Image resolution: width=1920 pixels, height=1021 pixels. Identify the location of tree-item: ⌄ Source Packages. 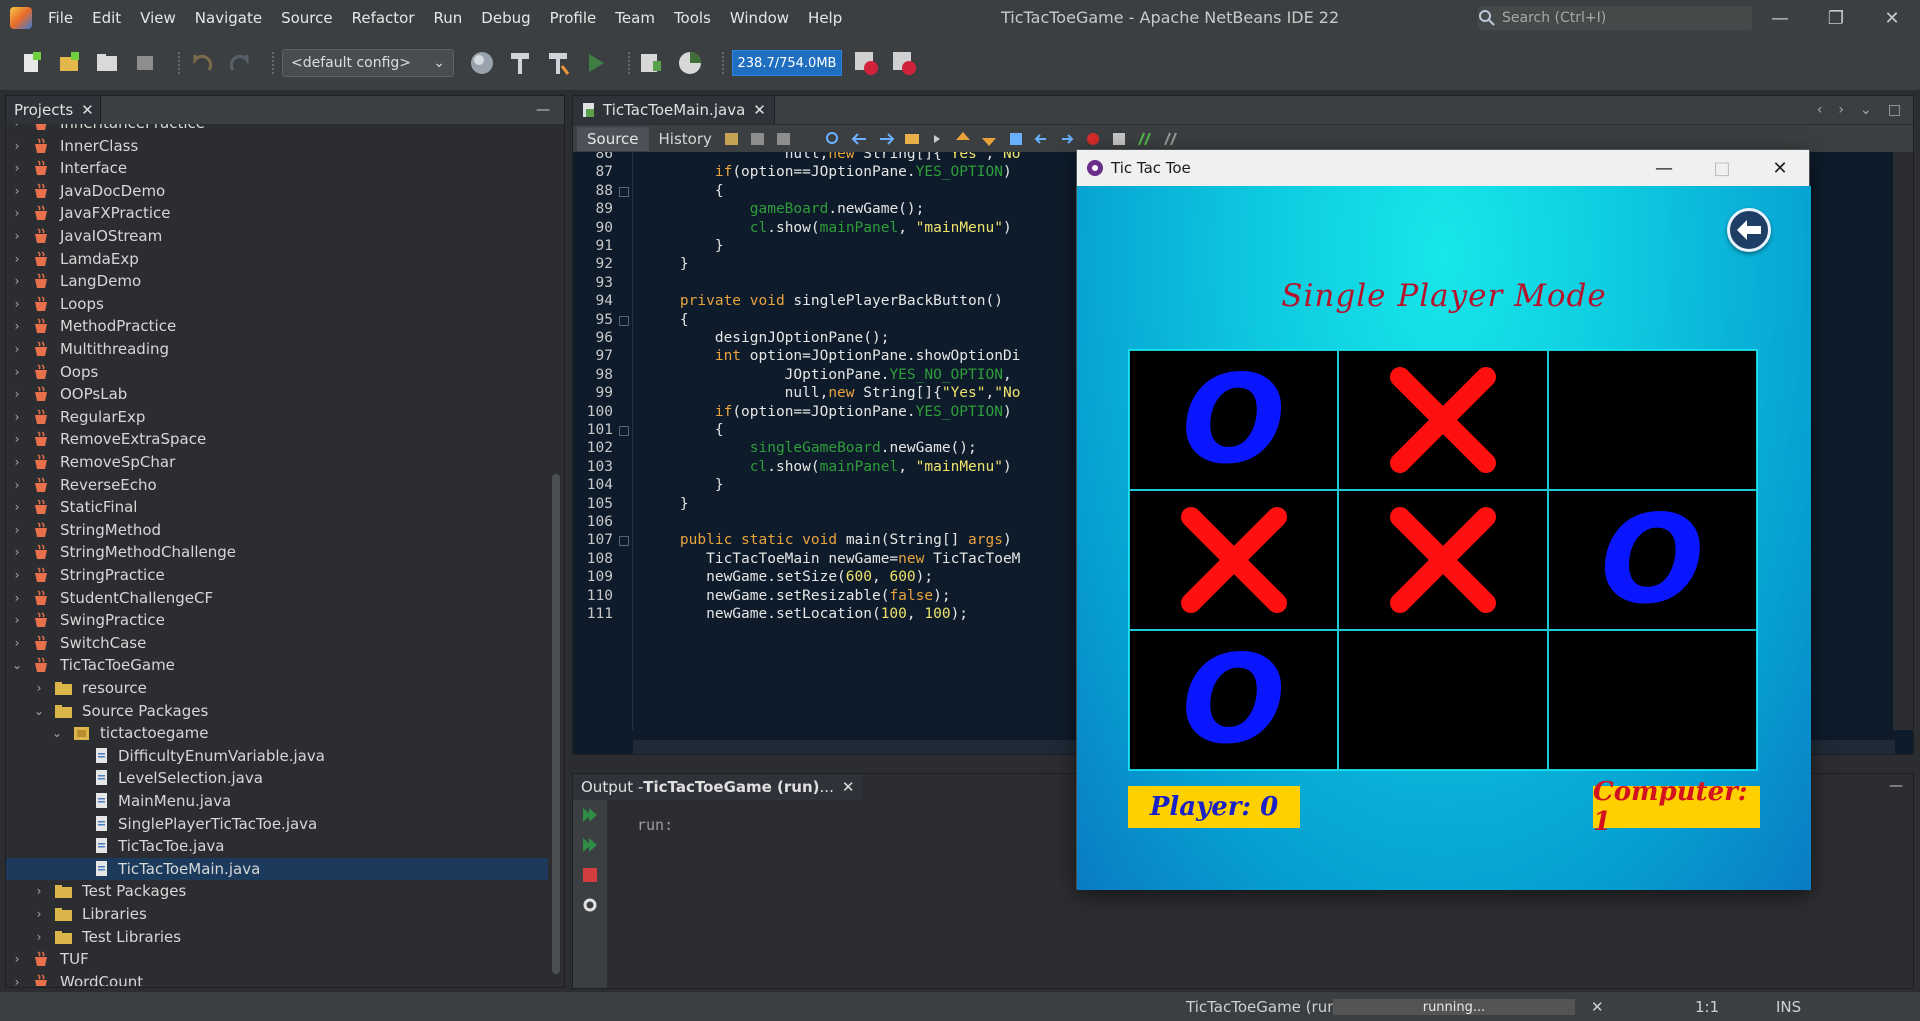
(107, 711).